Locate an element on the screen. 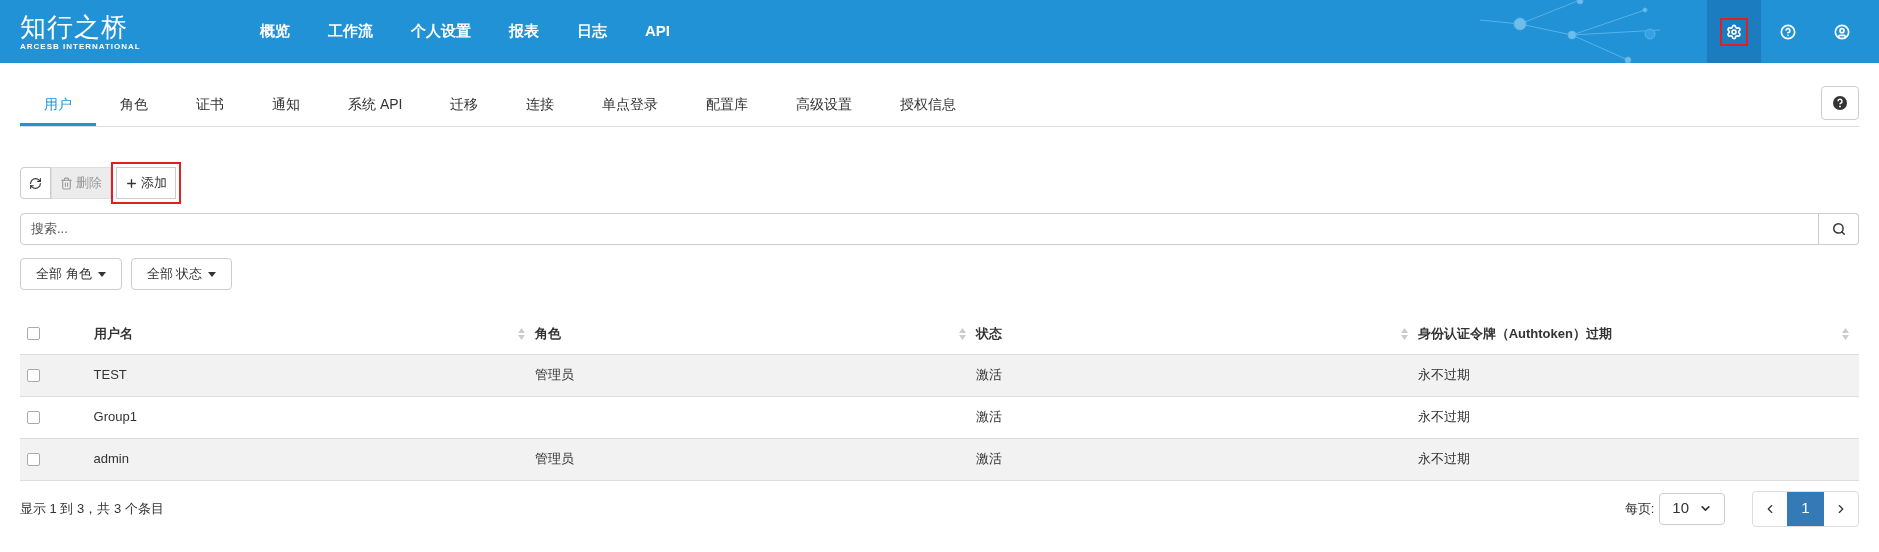 Image resolution: width=1879 pixels, height=552 pixels. column-header: 用户名 is located at coordinates (113, 334).